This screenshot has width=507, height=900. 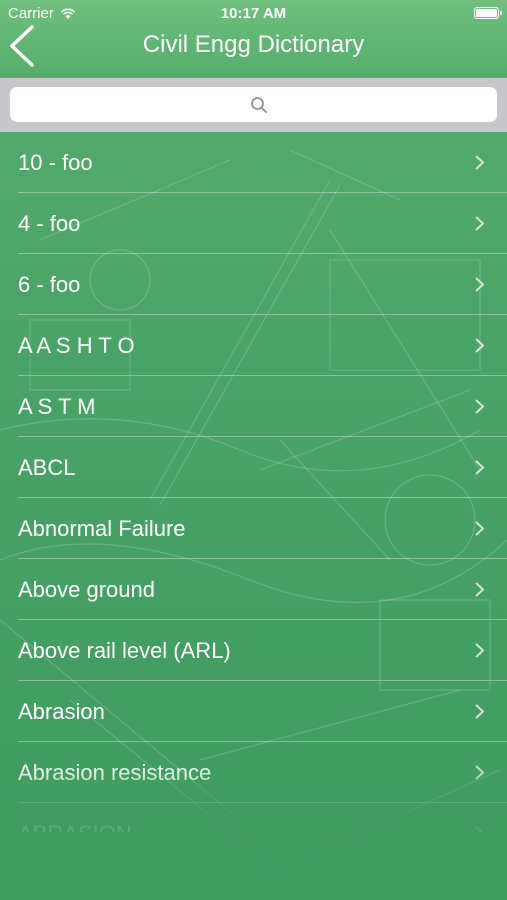 I want to click on search-field-container, so click(x=255, y=105).